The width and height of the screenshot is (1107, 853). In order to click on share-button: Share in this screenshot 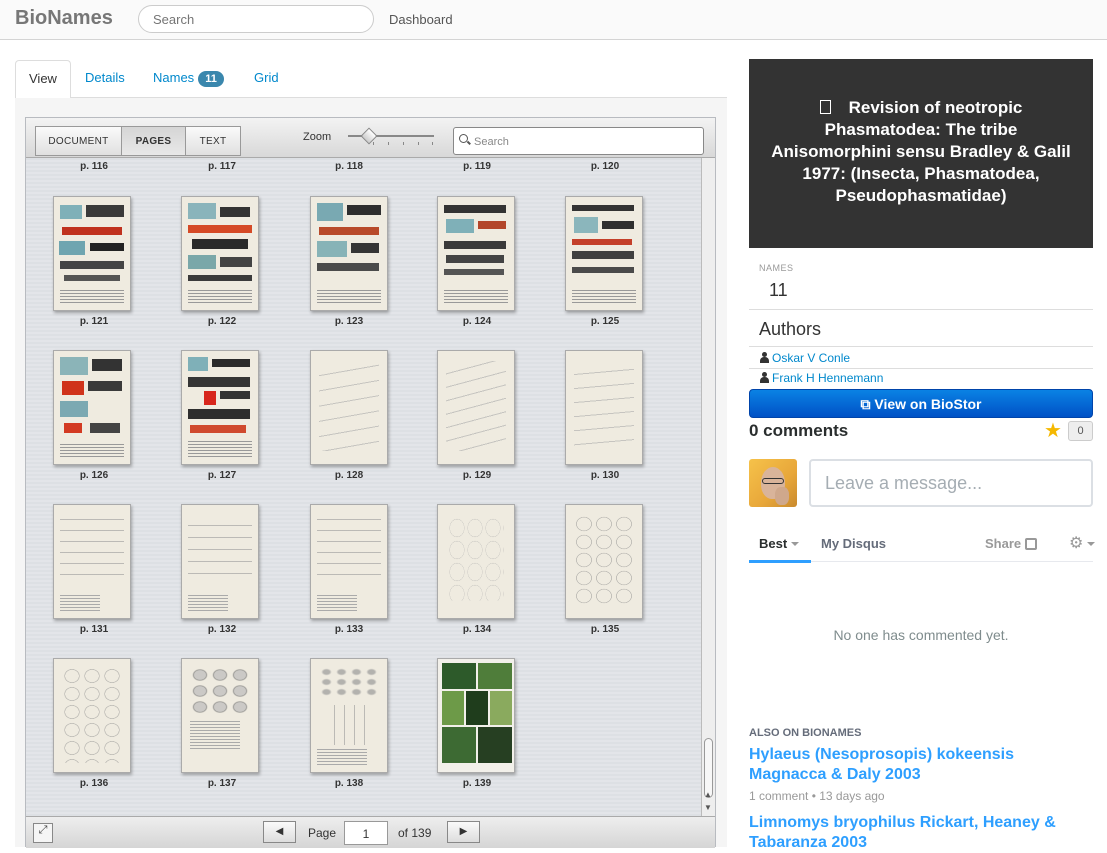, I will do `click(1011, 543)`.